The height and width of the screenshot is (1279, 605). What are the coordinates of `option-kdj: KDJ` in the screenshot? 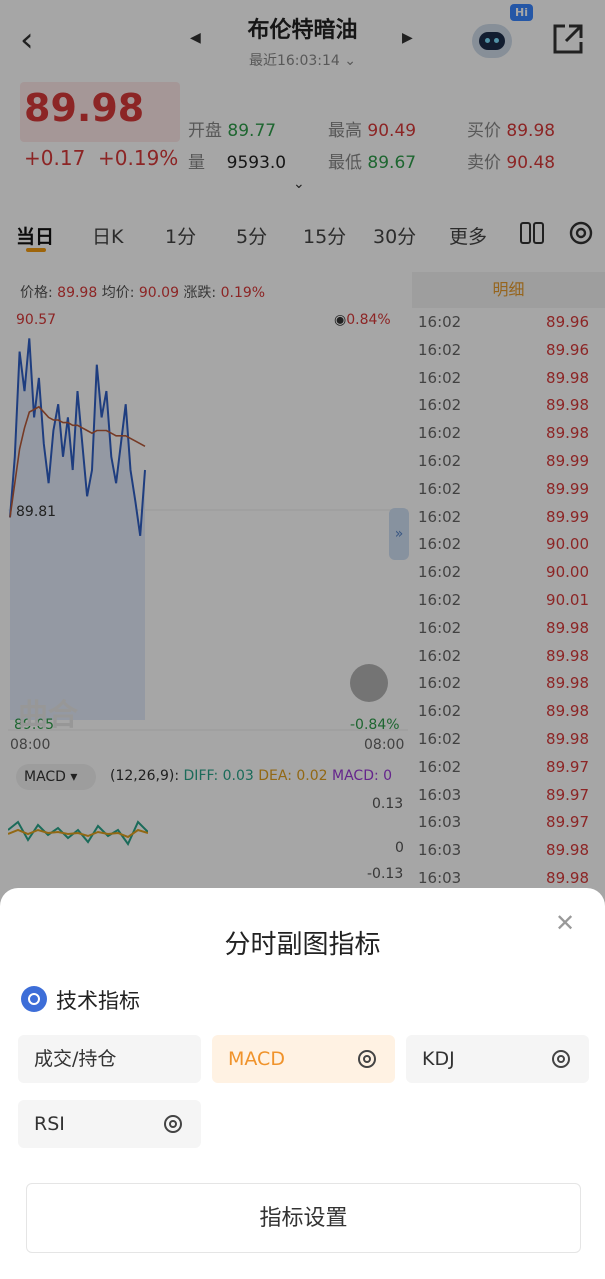 It's located at (497, 1059).